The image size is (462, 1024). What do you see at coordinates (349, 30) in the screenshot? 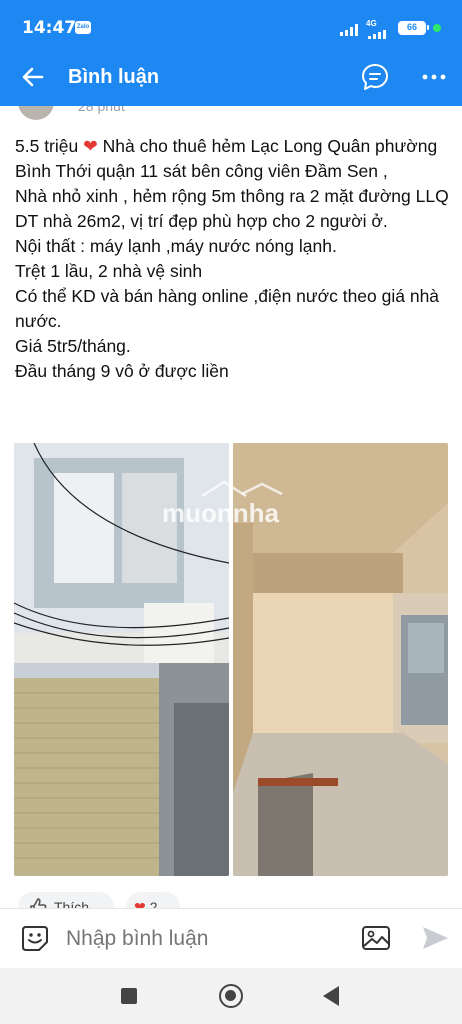
I see `wifi-signal-icon` at bounding box center [349, 30].